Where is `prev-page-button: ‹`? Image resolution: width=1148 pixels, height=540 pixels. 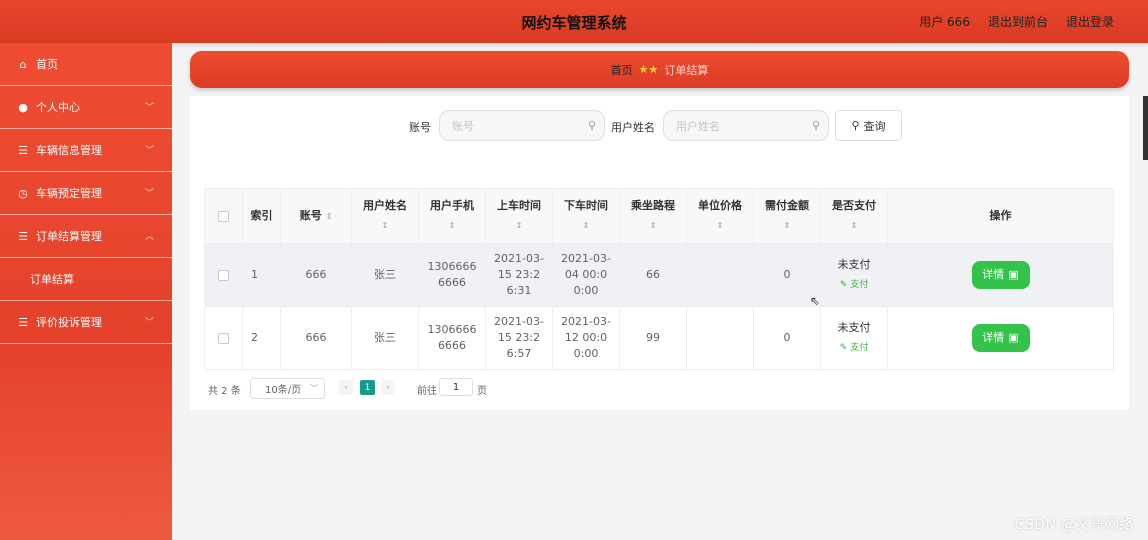 prev-page-button: ‹ is located at coordinates (346, 387).